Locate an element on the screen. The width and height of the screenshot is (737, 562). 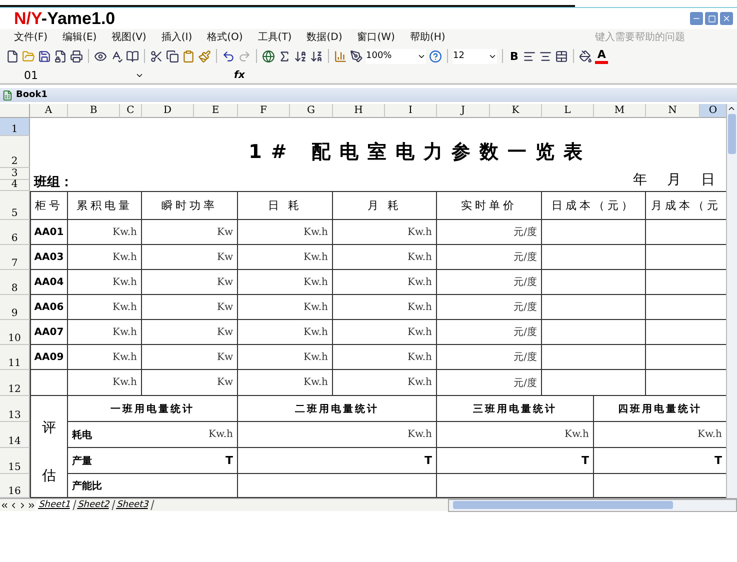
first-sheet-icon is located at coordinates (4, 505).